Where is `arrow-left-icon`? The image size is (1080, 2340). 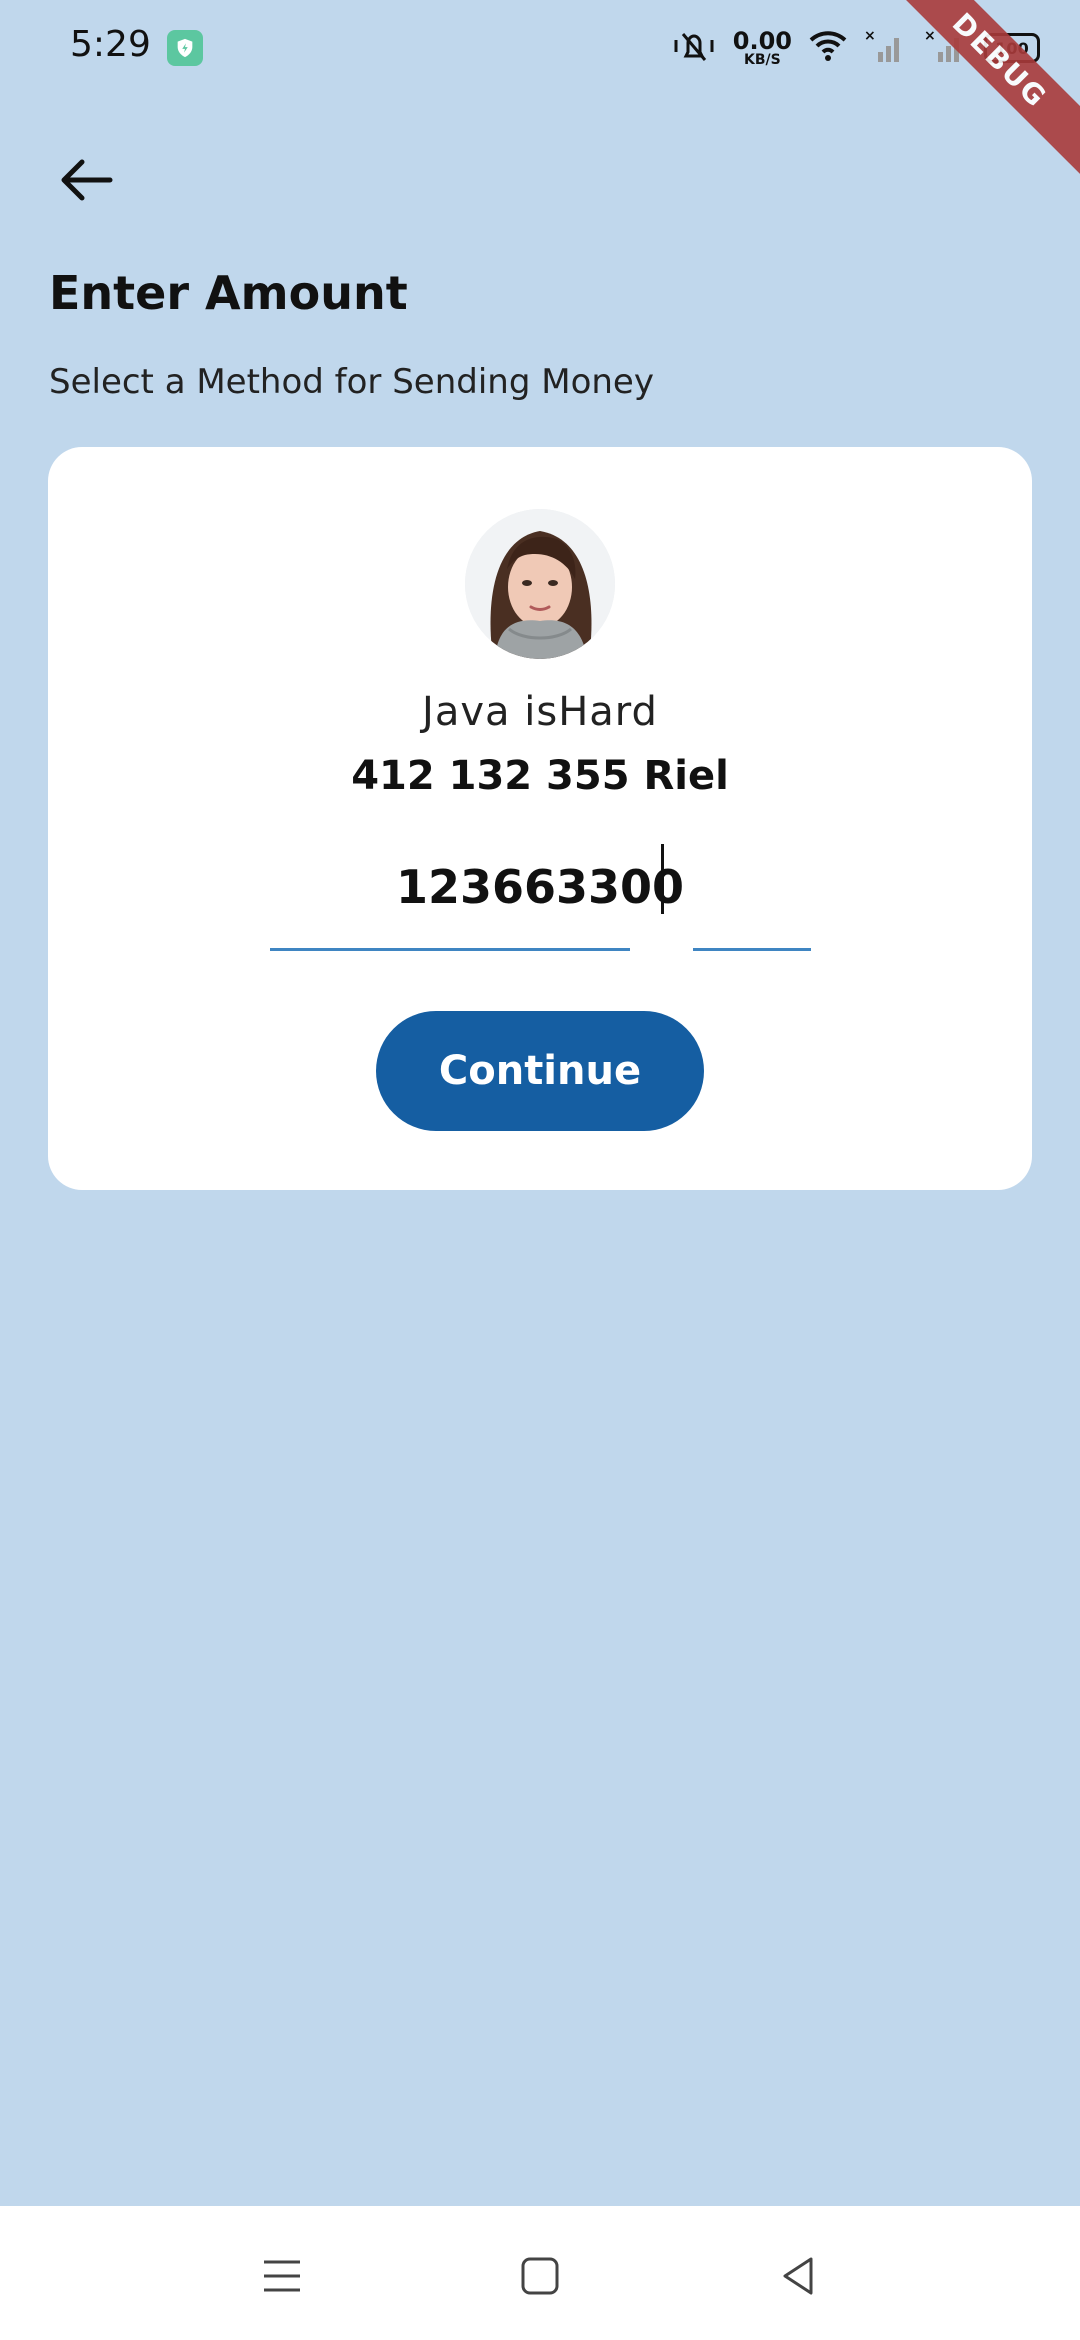 arrow-left-icon is located at coordinates (87, 180).